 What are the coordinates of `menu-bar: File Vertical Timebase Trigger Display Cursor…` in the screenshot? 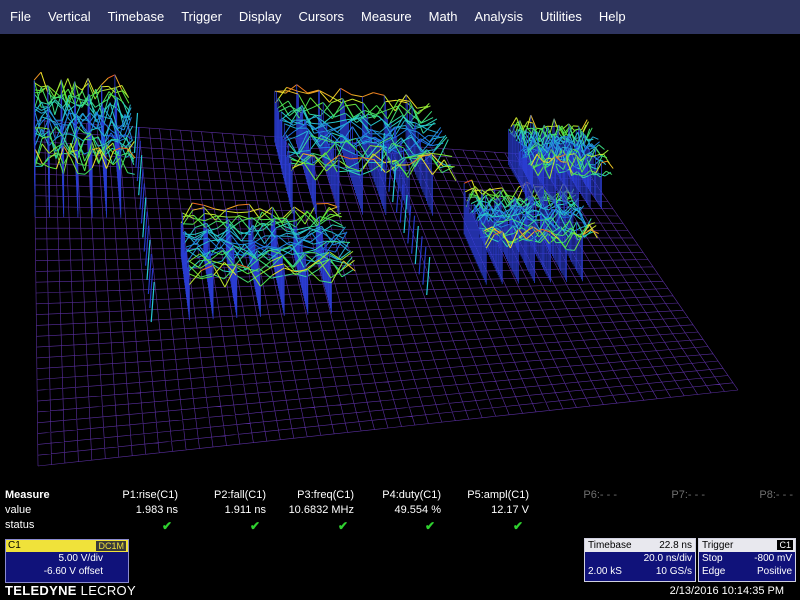 It's located at (400, 17).